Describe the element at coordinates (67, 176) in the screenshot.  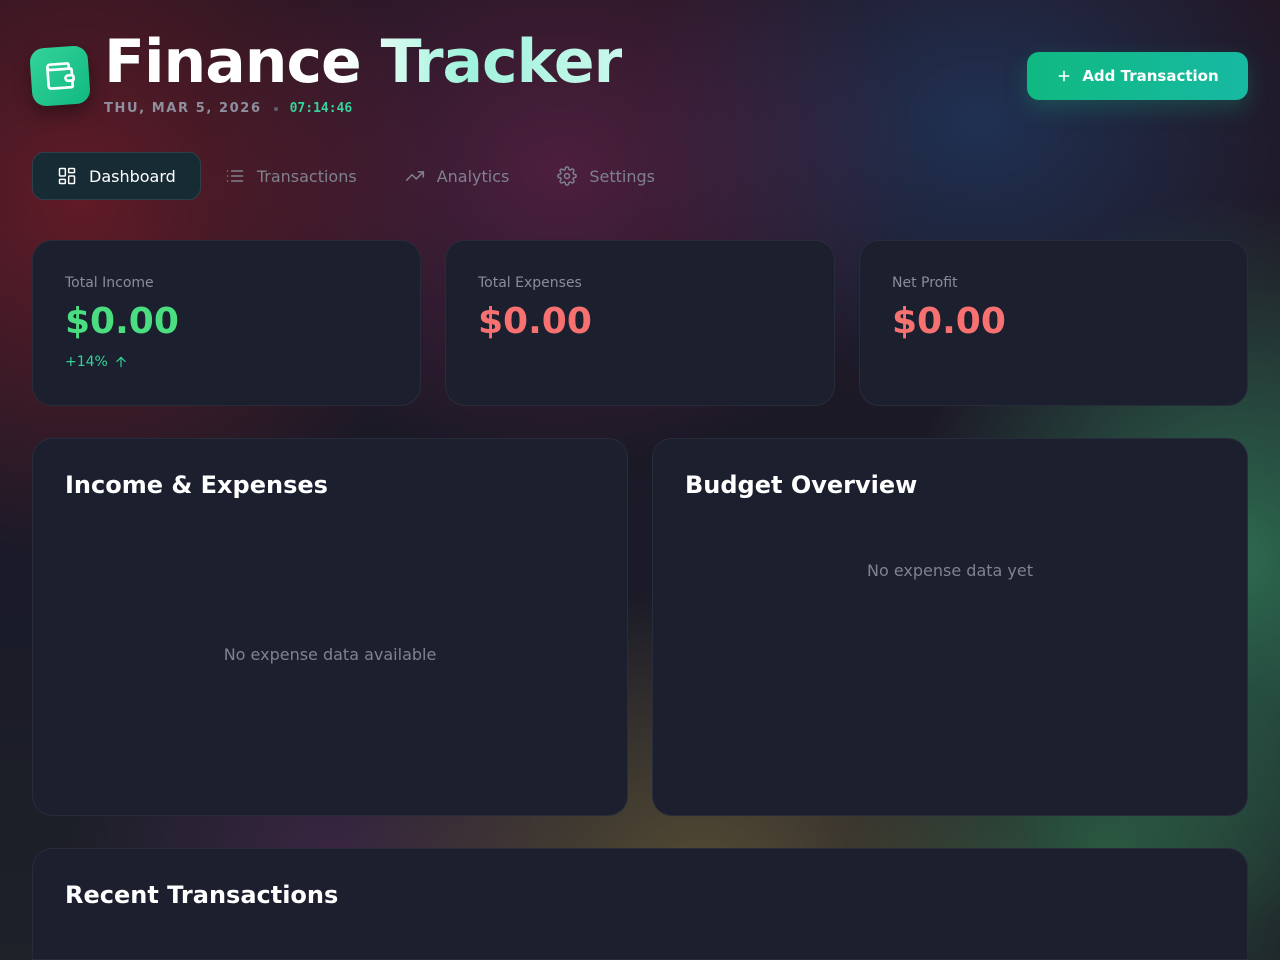
I see `dashboard-icon` at that location.